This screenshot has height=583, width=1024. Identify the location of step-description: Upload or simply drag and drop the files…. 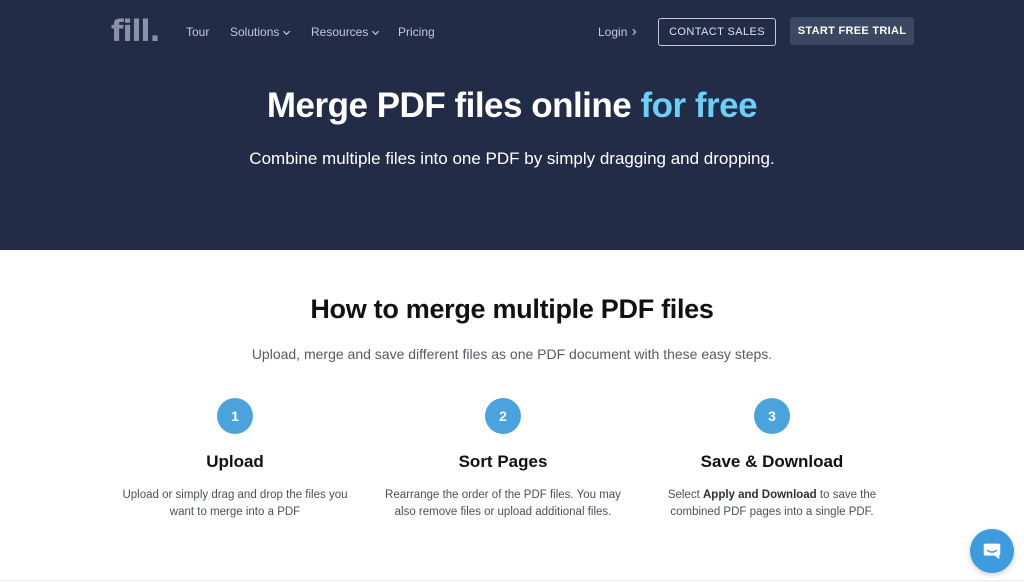
(235, 504).